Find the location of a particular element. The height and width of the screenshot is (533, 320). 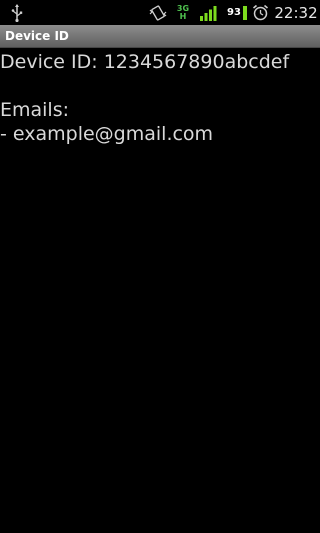

signal-icon is located at coordinates (209, 12).